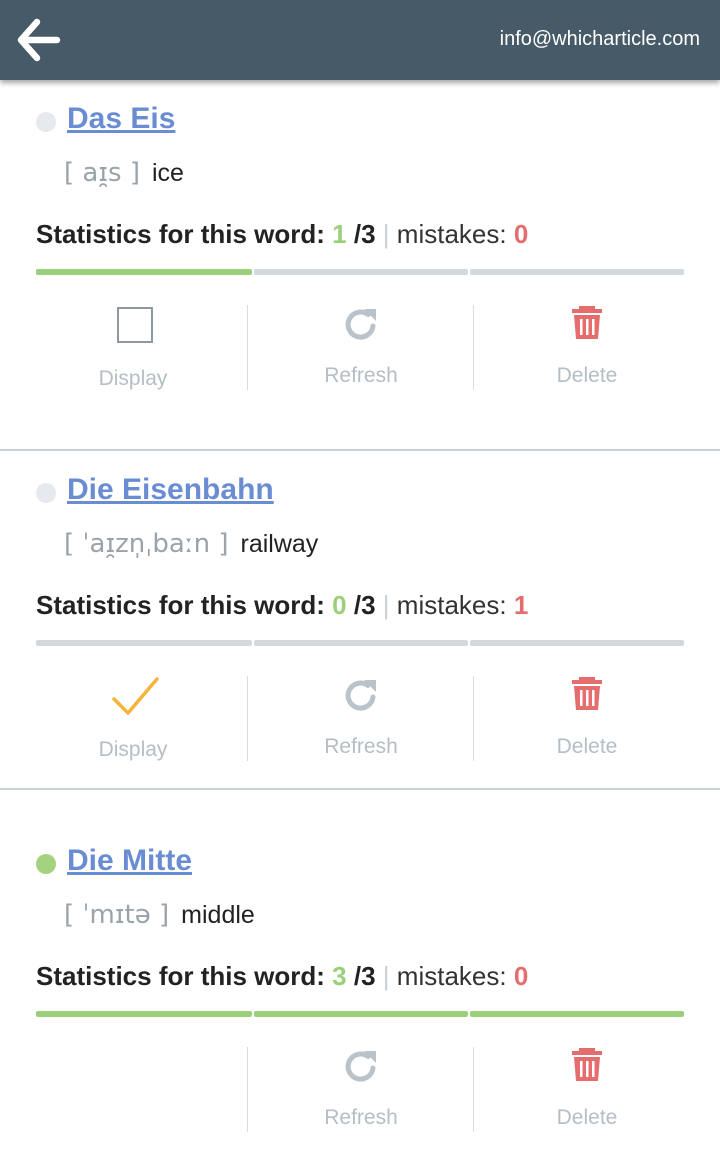 This screenshot has width=720, height=1161. I want to click on checkmark-icon, so click(135, 696).